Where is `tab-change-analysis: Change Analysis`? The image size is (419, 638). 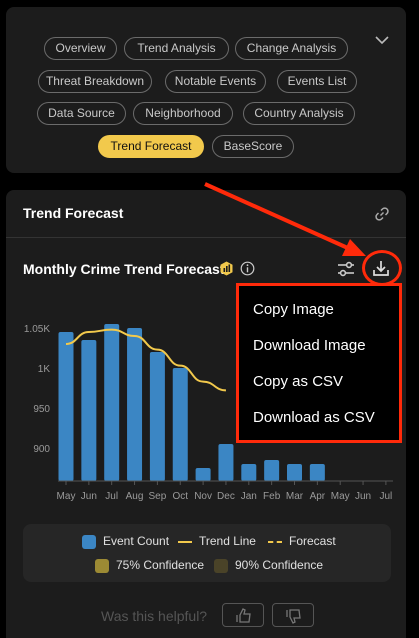
tab-change-analysis: Change Analysis is located at coordinates (291, 48).